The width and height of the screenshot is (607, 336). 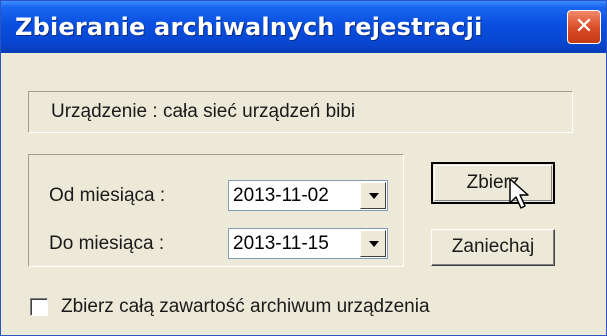 I want to click on cancel-button-label: Zaniechaj, so click(x=493, y=246).